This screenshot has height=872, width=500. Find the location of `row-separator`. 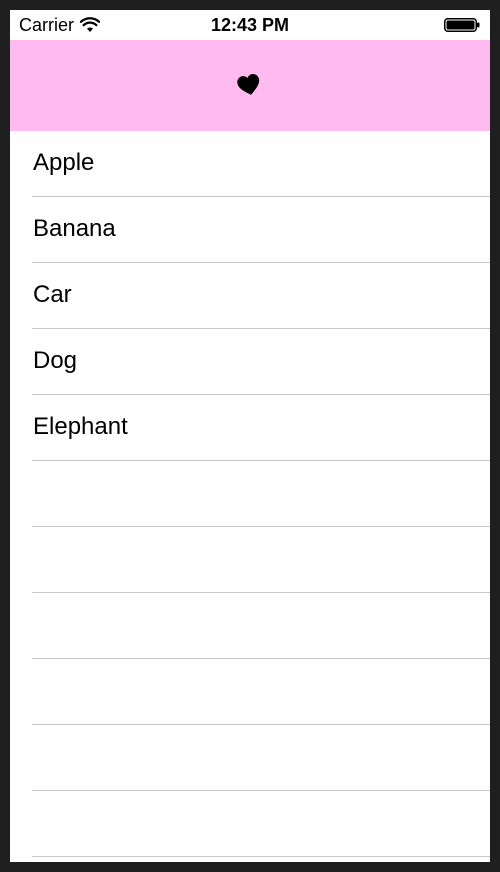

row-separator is located at coordinates (261, 856).